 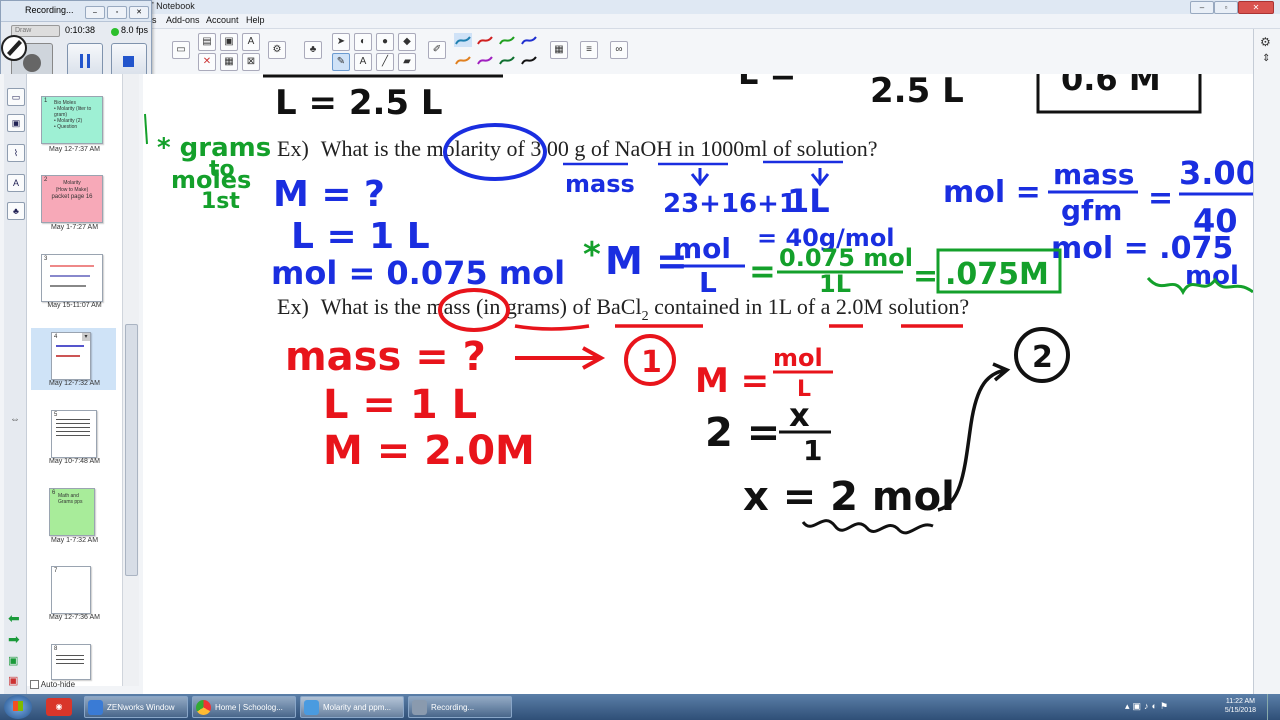 I want to click on clipboard-icon: ▤, so click(x=207, y=42).